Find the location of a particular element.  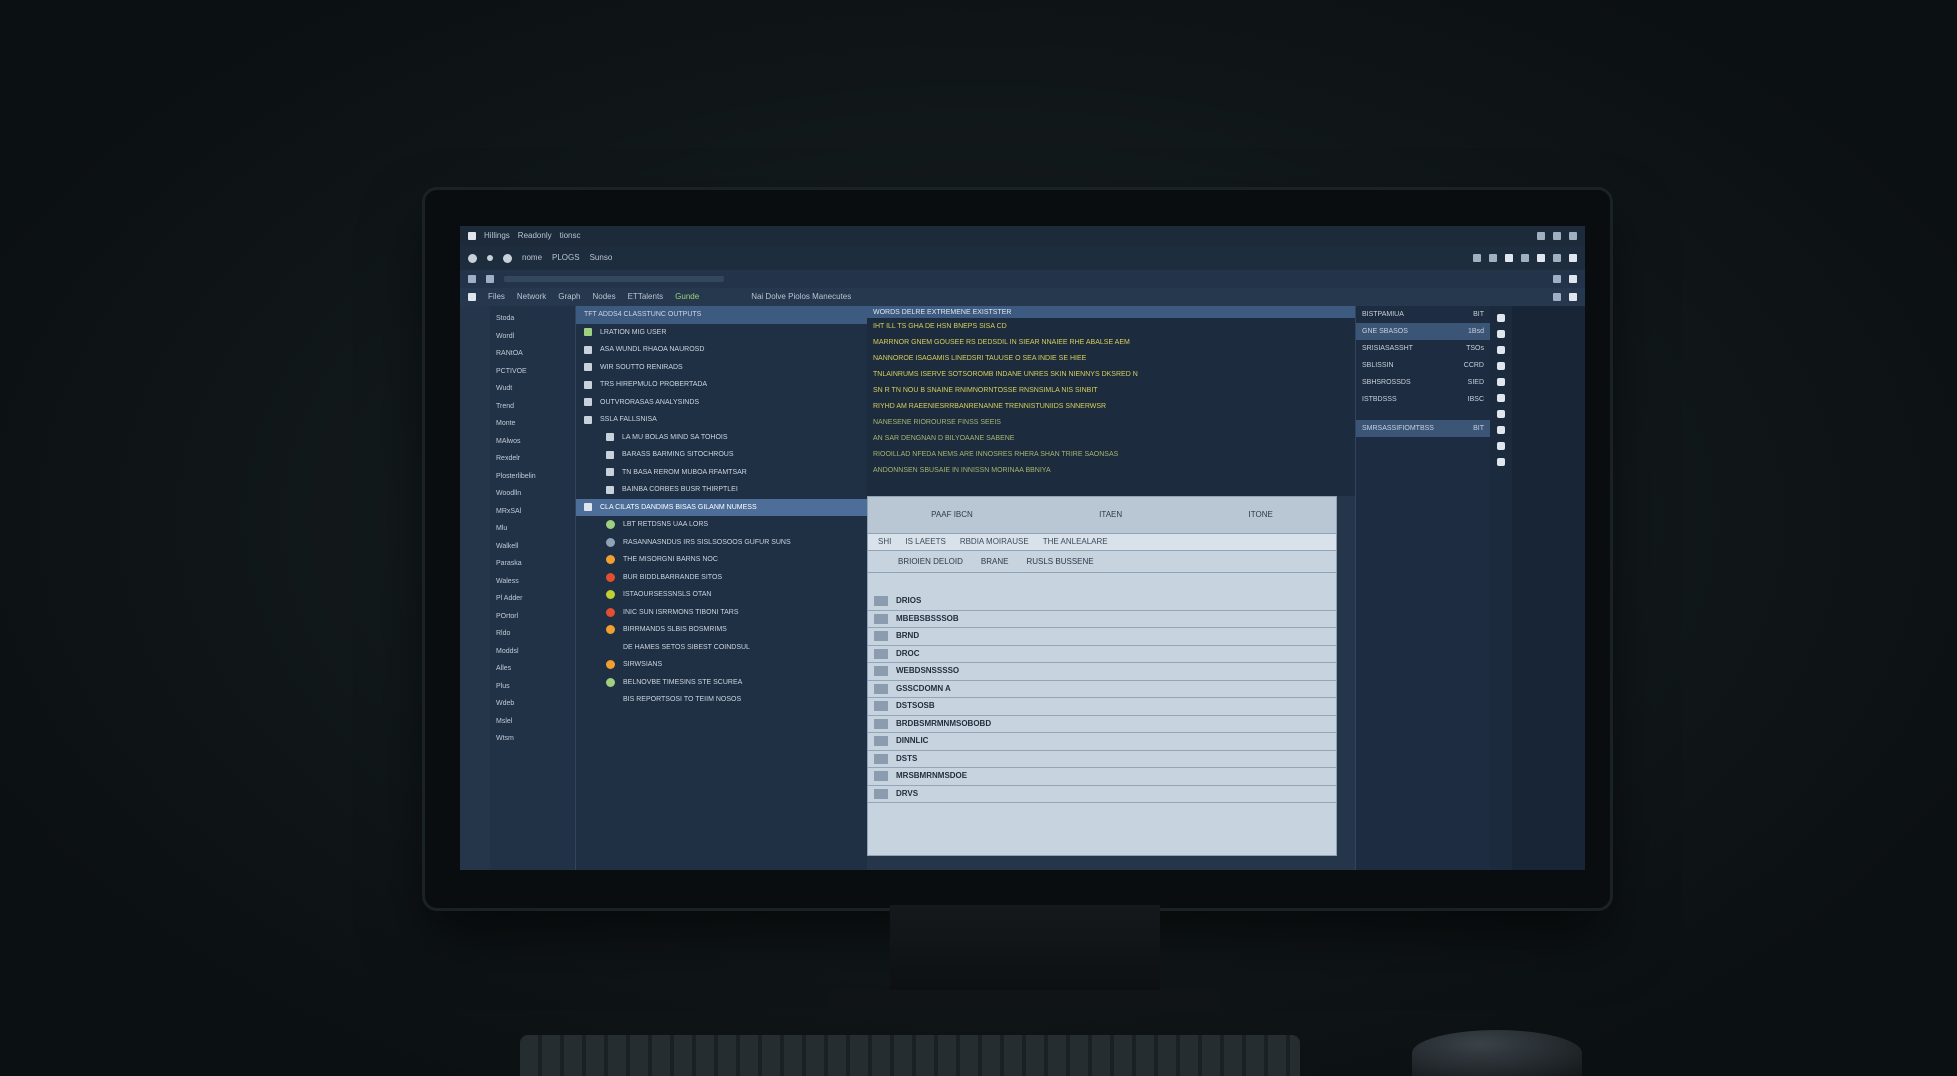

tab-graph: Graph is located at coordinates (569, 297).